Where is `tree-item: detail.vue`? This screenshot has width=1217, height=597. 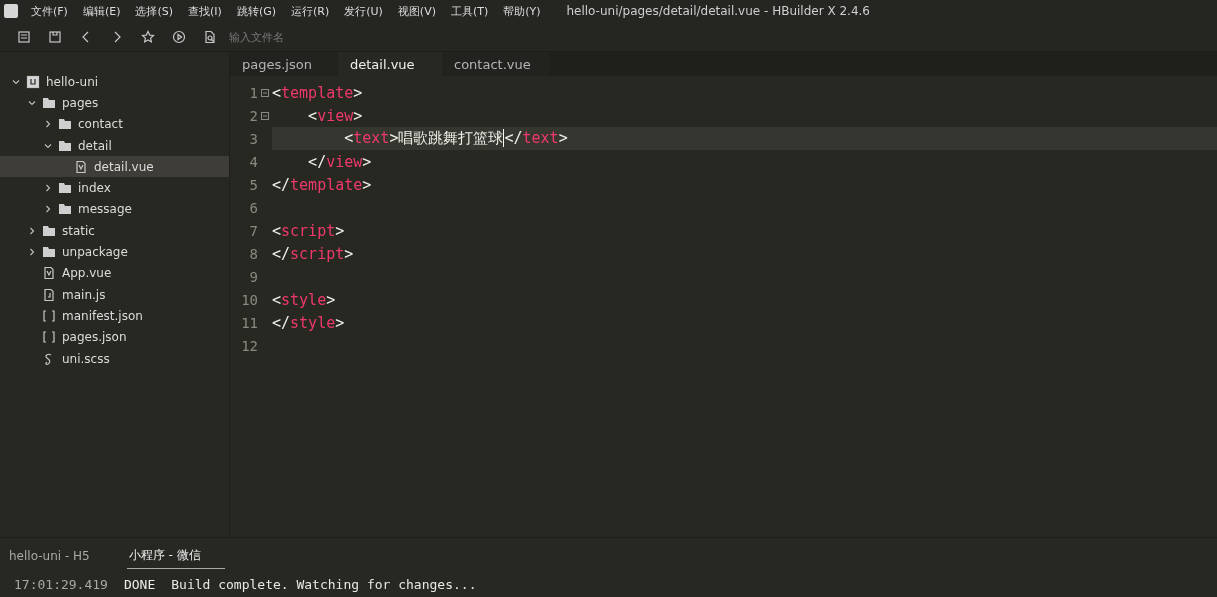 tree-item: detail.vue is located at coordinates (114, 167).